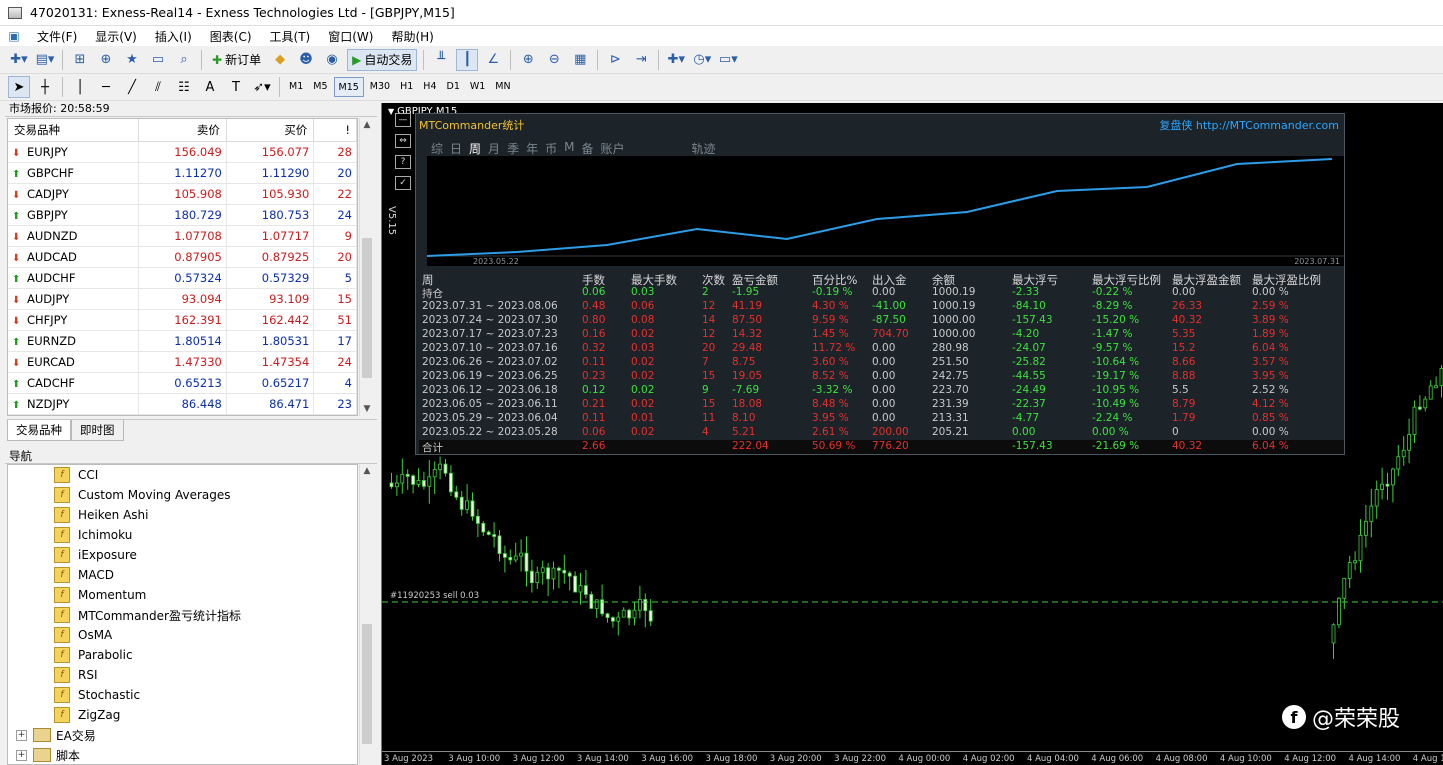 The image size is (1443, 765). What do you see at coordinates (493, 60) in the screenshot?
I see `line-chart-icon: ∠` at bounding box center [493, 60].